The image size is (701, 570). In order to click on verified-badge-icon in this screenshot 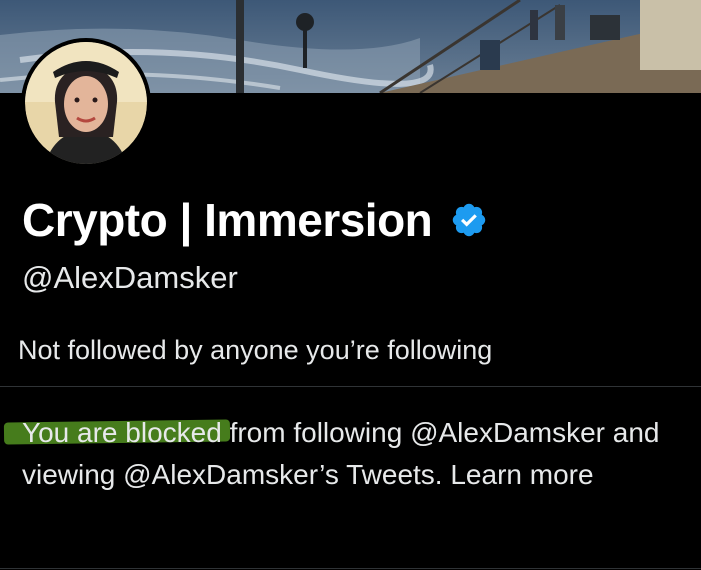, I will do `click(469, 220)`.